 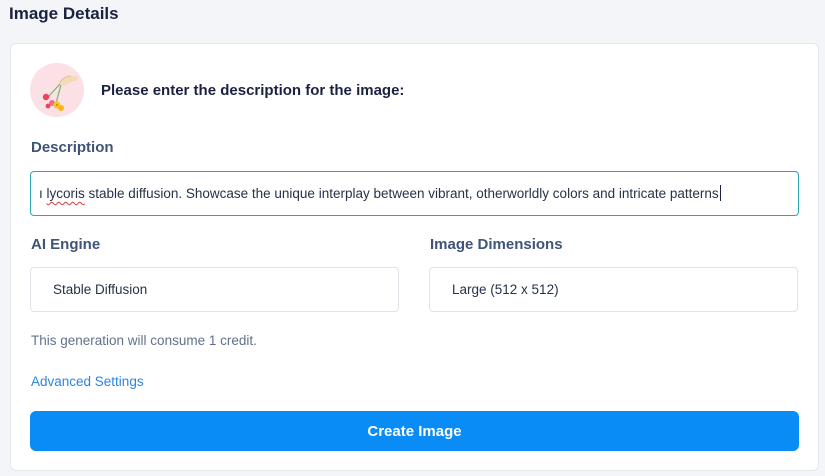 What do you see at coordinates (72, 147) in the screenshot?
I see `description-label: Description` at bounding box center [72, 147].